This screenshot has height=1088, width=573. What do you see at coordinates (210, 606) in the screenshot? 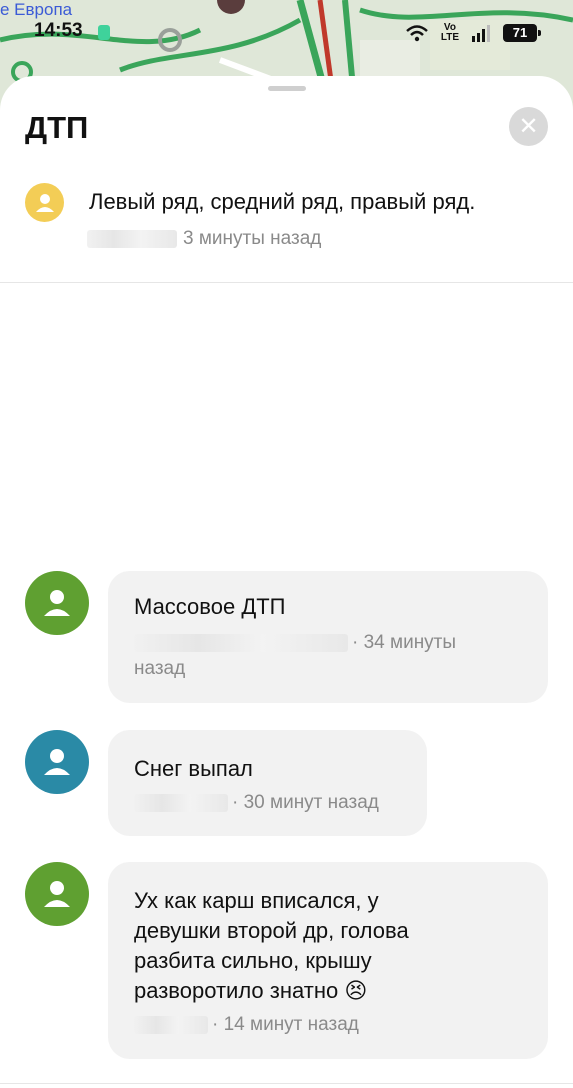
I see `comment-text: Массовое ДТП` at bounding box center [210, 606].